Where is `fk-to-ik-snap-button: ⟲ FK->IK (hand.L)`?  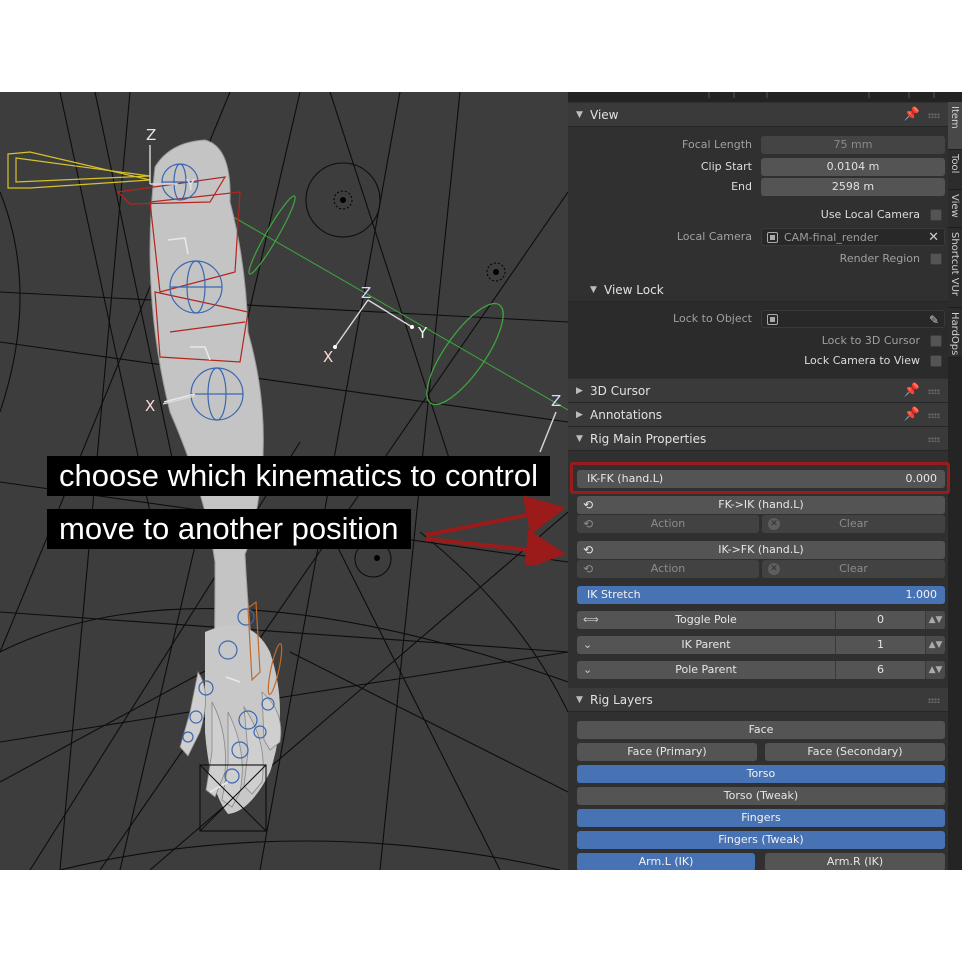
fk-to-ik-snap-button: ⟲ FK->IK (hand.L) is located at coordinates (761, 505).